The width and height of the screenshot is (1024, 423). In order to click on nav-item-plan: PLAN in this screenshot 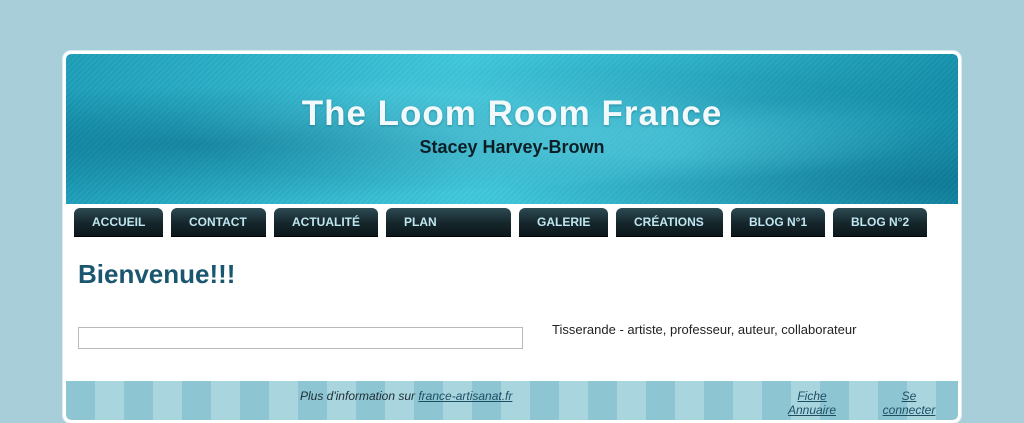, I will do `click(448, 222)`.